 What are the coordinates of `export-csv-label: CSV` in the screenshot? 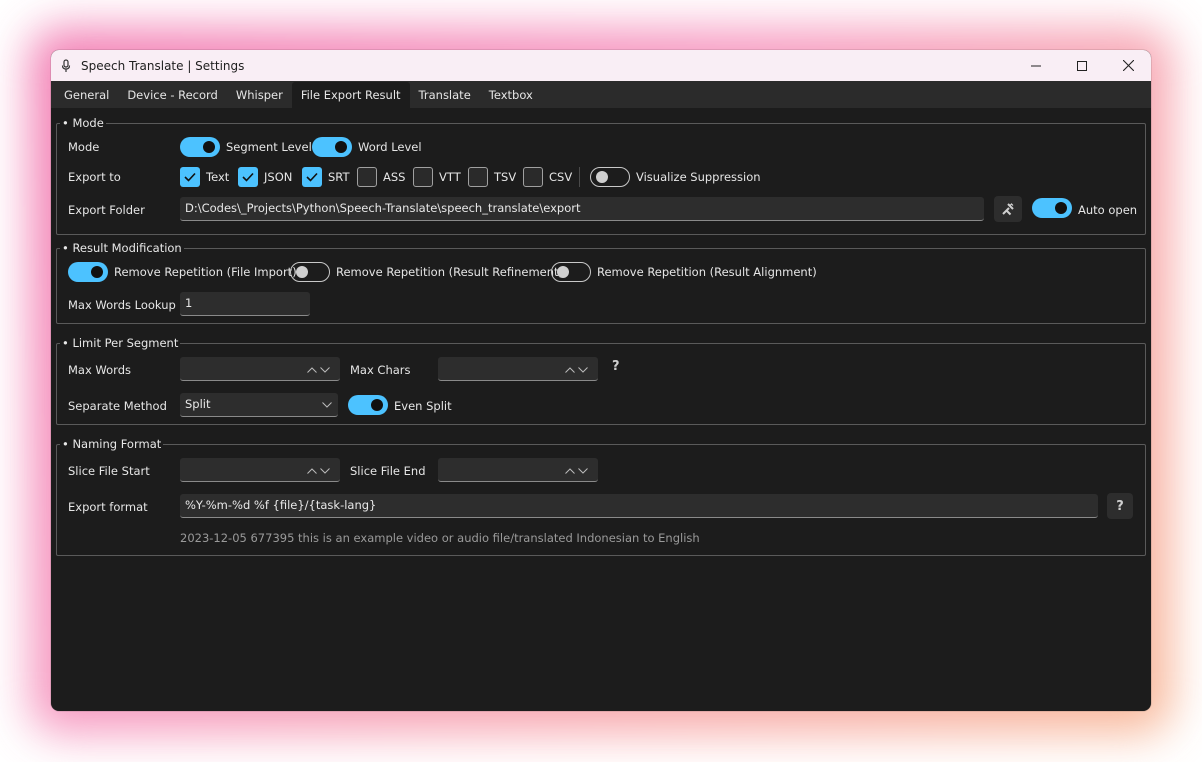 It's located at (561, 177).